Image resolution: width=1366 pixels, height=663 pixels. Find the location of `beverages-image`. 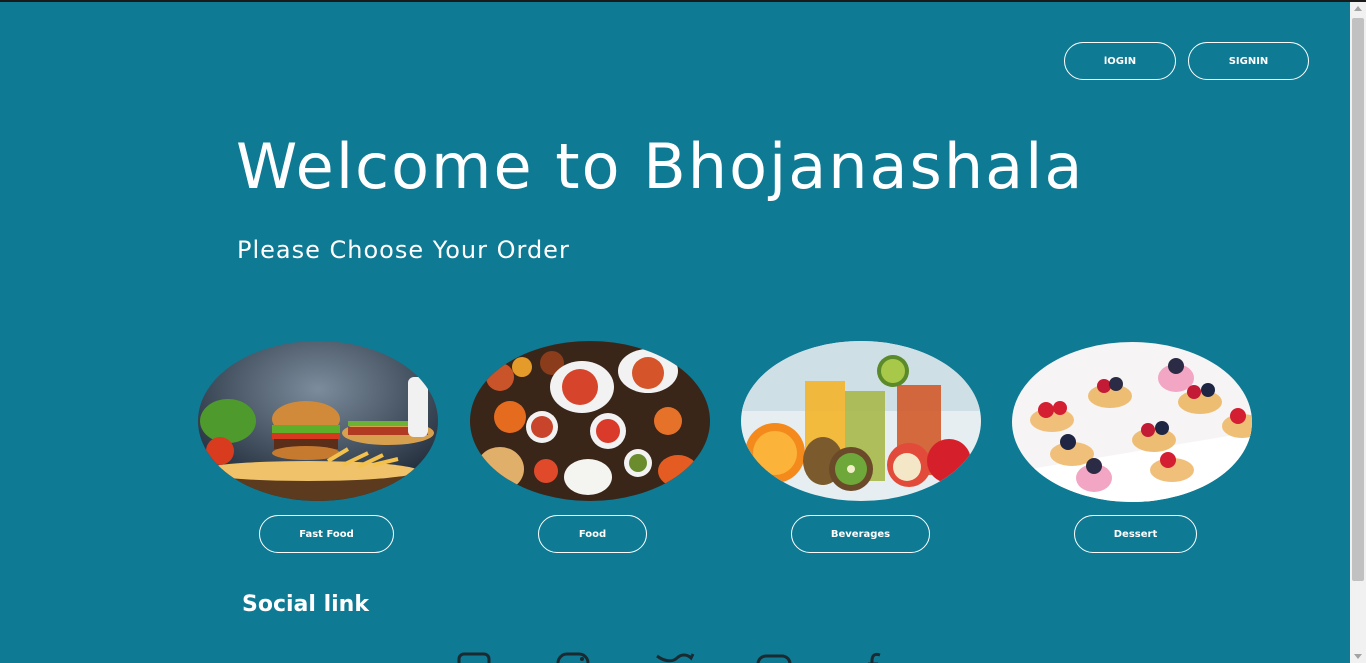

beverages-image is located at coordinates (861, 421).